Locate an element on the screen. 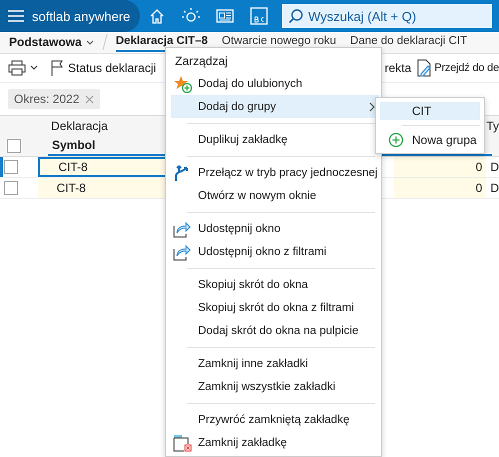 The width and height of the screenshot is (499, 457). menu-item: Zamknij inne zakładki is located at coordinates (275, 363).